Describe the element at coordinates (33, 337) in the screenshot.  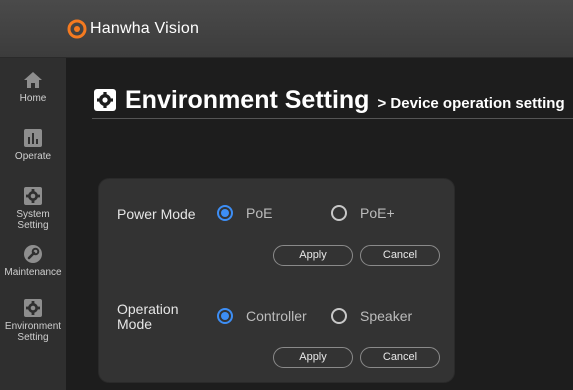
I see `sidebar-item-label: Setting` at that location.